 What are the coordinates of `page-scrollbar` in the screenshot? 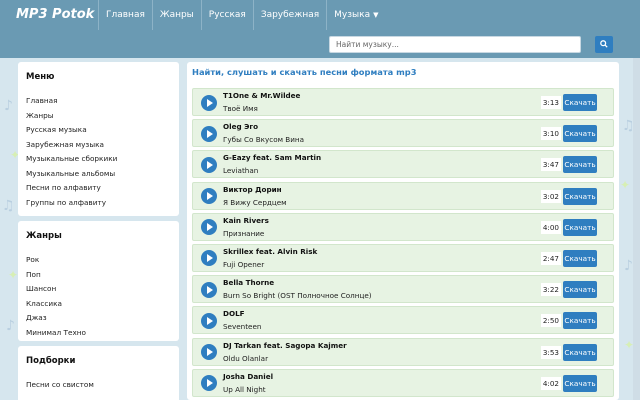 It's located at (636, 229).